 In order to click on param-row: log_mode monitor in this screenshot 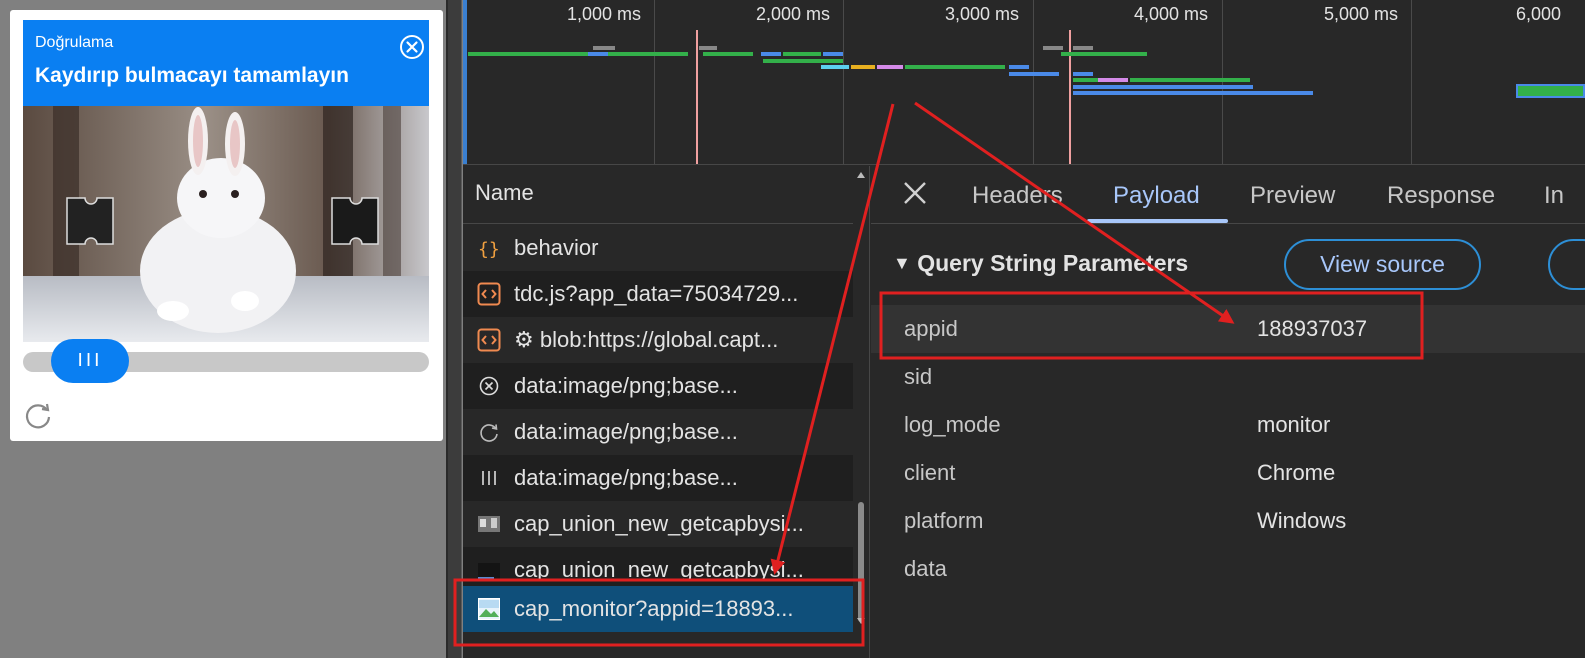, I will do `click(1228, 425)`.